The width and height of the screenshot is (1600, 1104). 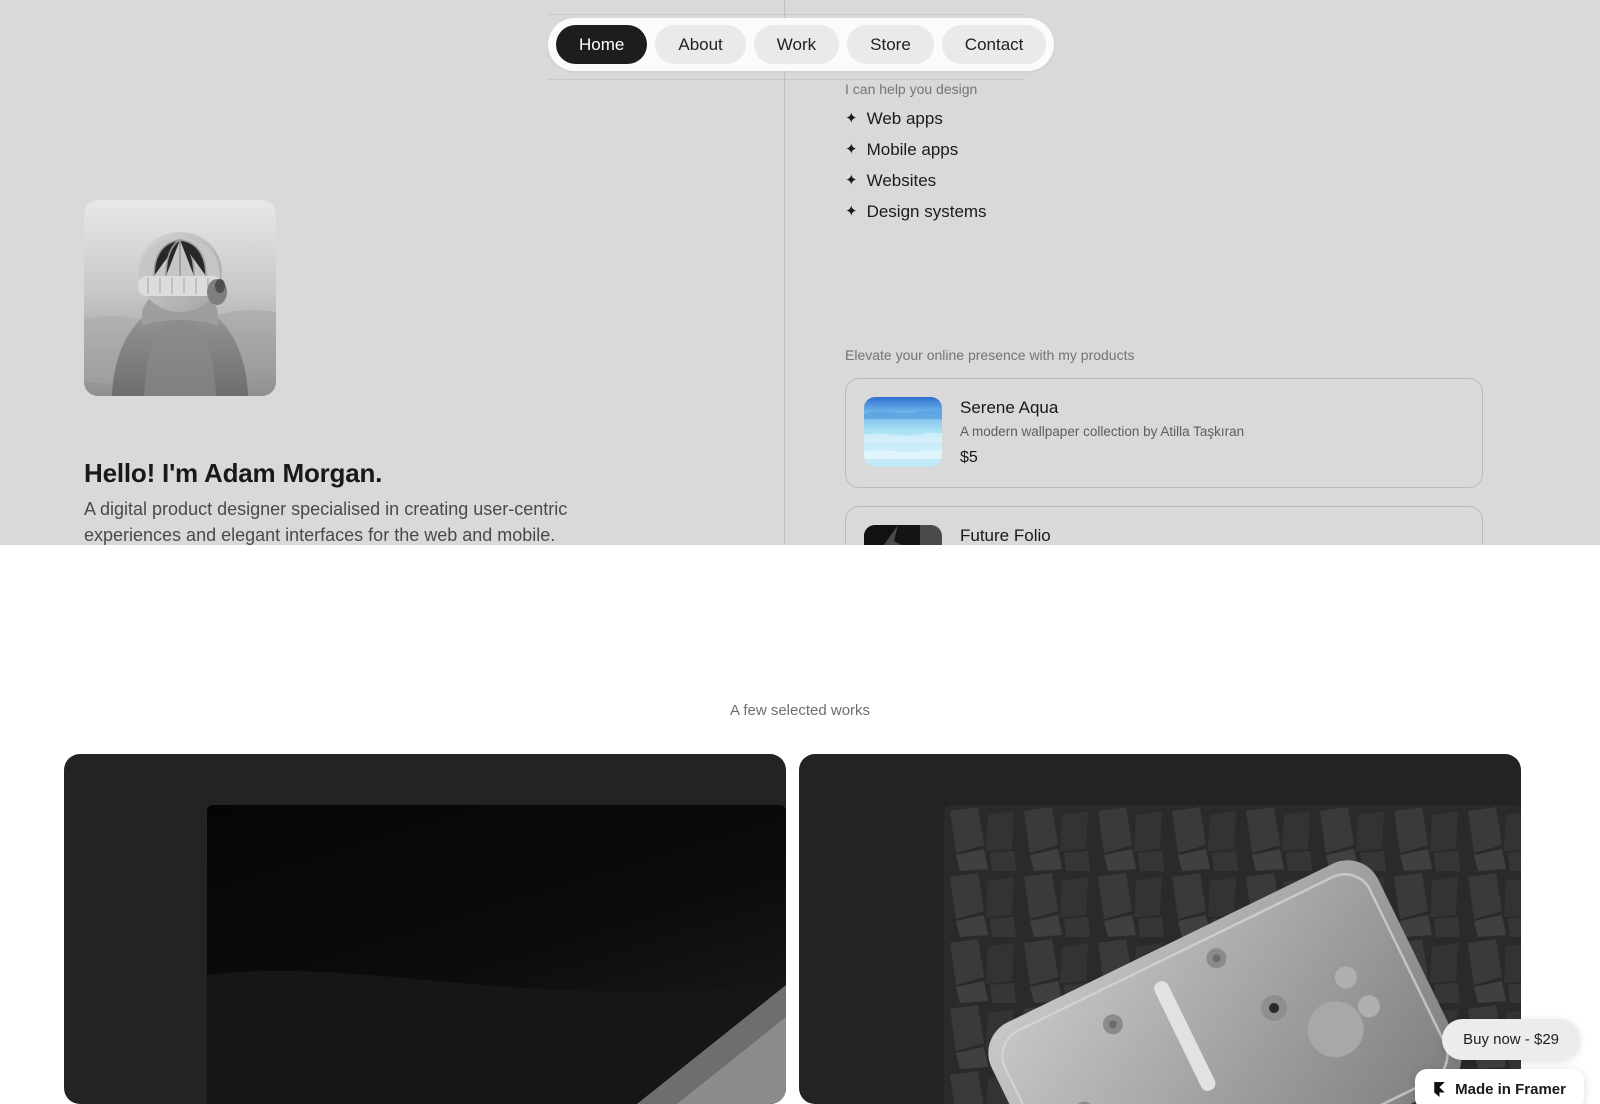 I want to click on service-label: Mobile apps, so click(x=912, y=149).